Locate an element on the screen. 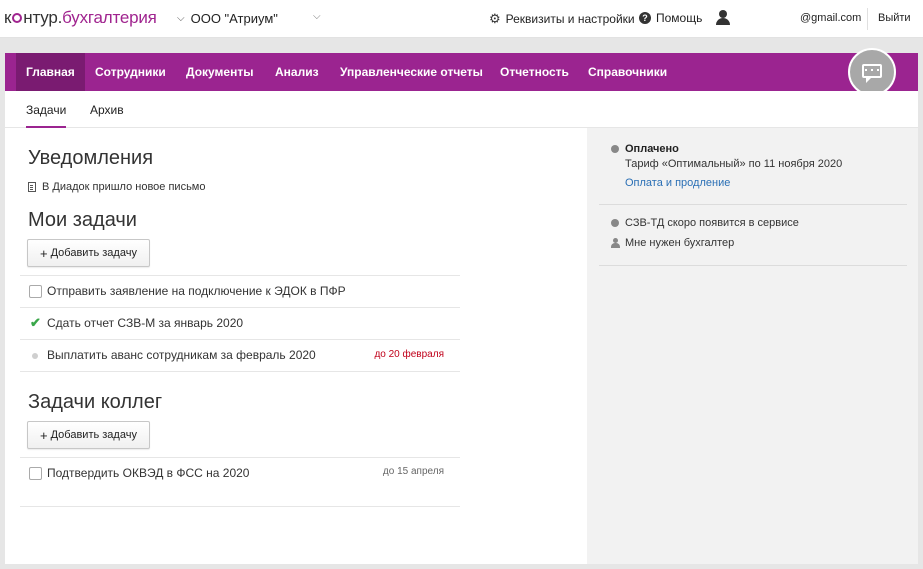  nav-item-analysis: Анализ is located at coordinates (297, 72).